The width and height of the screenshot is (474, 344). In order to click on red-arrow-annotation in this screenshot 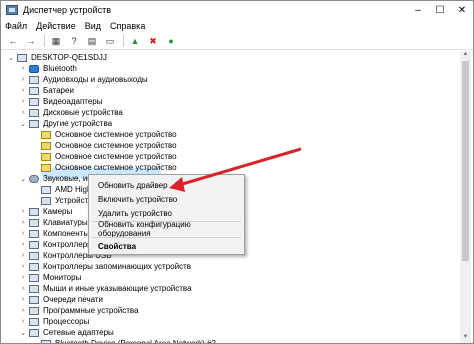, I will do `click(235, 169)`.